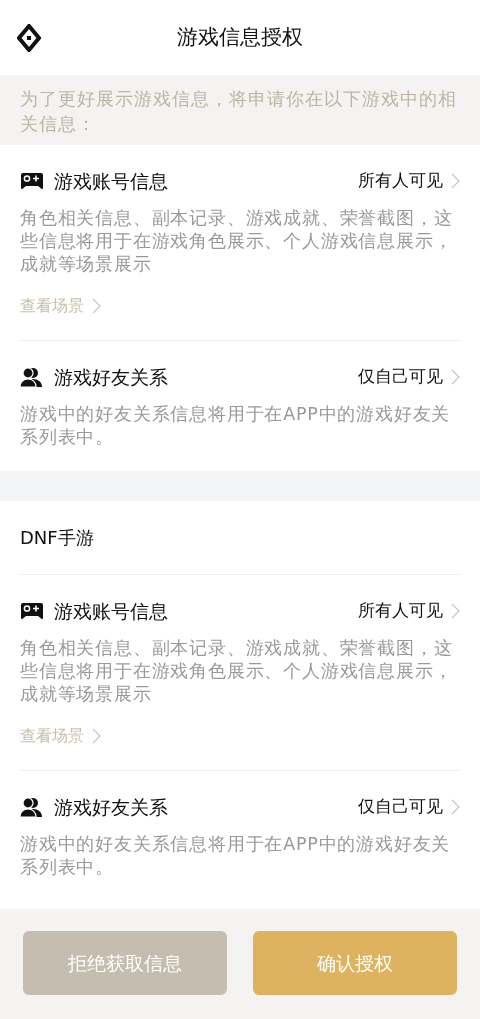 This screenshot has height=1019, width=480. What do you see at coordinates (29, 38) in the screenshot?
I see `back-icon` at bounding box center [29, 38].